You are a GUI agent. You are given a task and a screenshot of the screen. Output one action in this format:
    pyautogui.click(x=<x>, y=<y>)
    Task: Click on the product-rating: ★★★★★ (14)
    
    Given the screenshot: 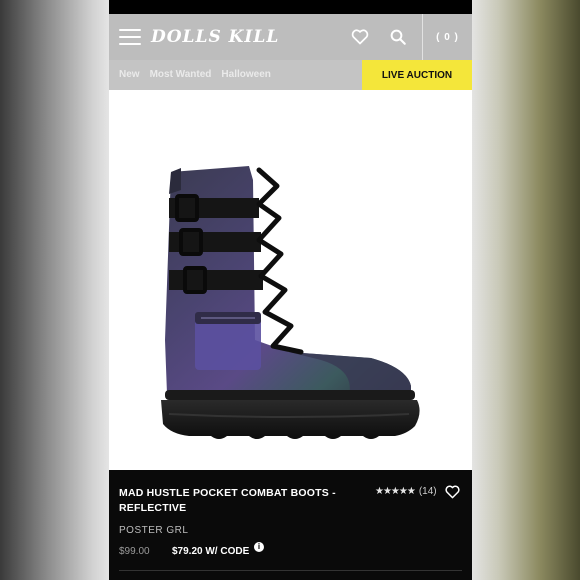 What is the action you would take?
    pyautogui.click(x=406, y=491)
    